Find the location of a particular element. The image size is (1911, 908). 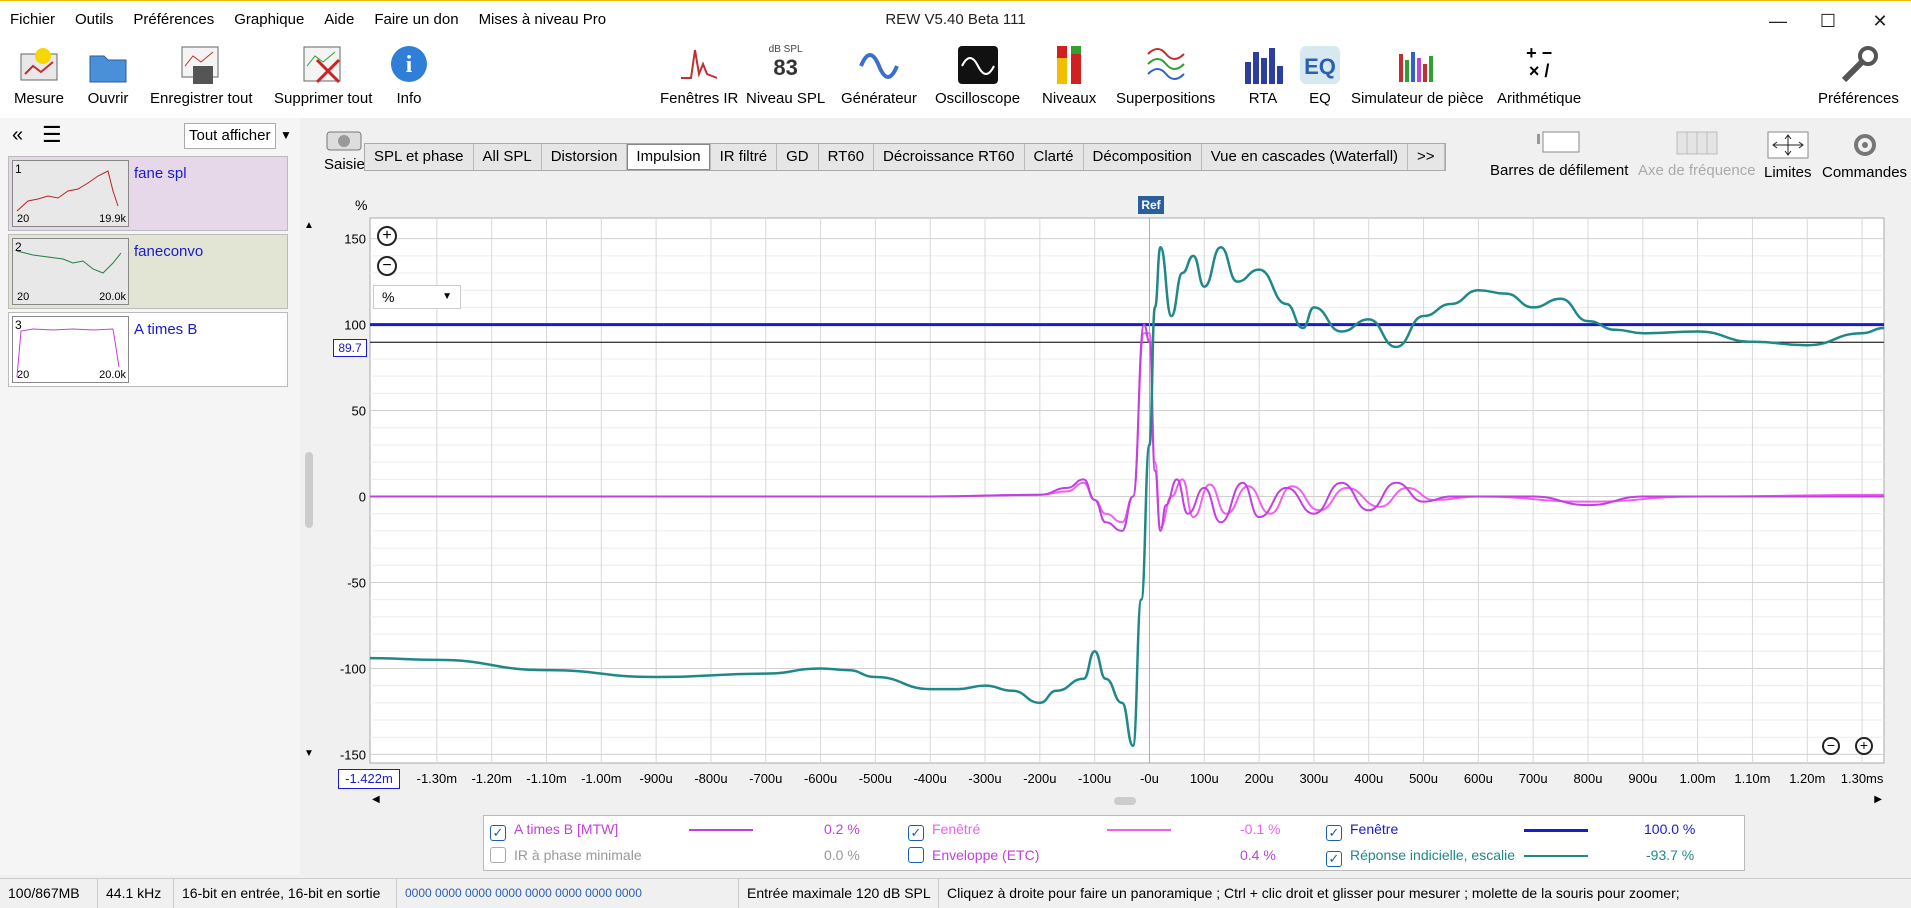

panel-header: « ☰ Tout afficher ▼ is located at coordinates (150, 136).